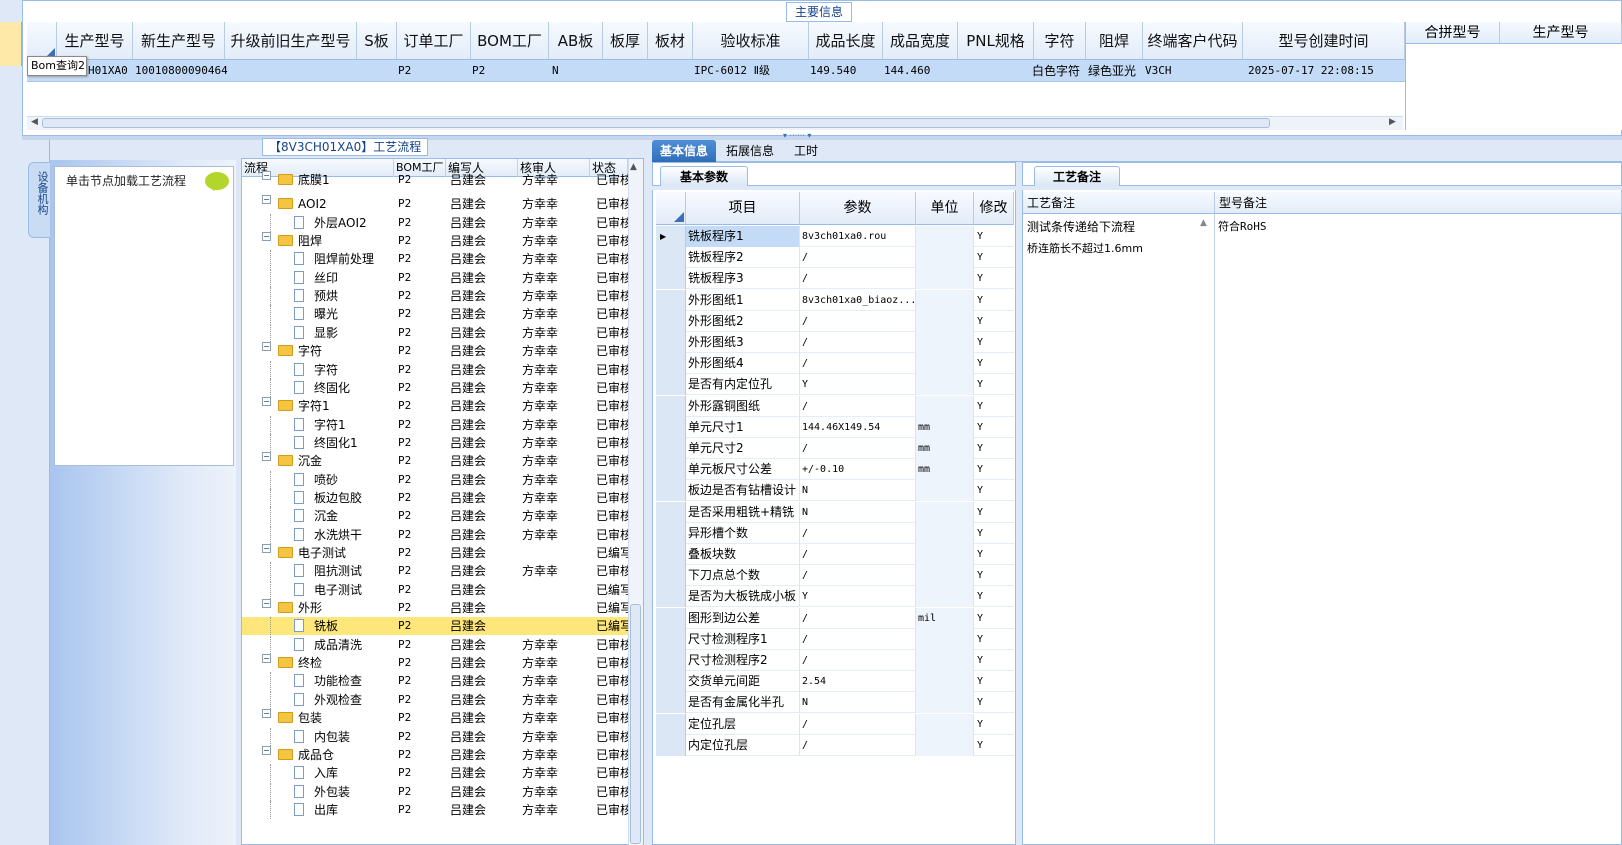  Describe the element at coordinates (435, 241) in the screenshot. I see `tree-node-folder: − 阻焊 P2 吕建会 方幸幸 已审核` at that location.